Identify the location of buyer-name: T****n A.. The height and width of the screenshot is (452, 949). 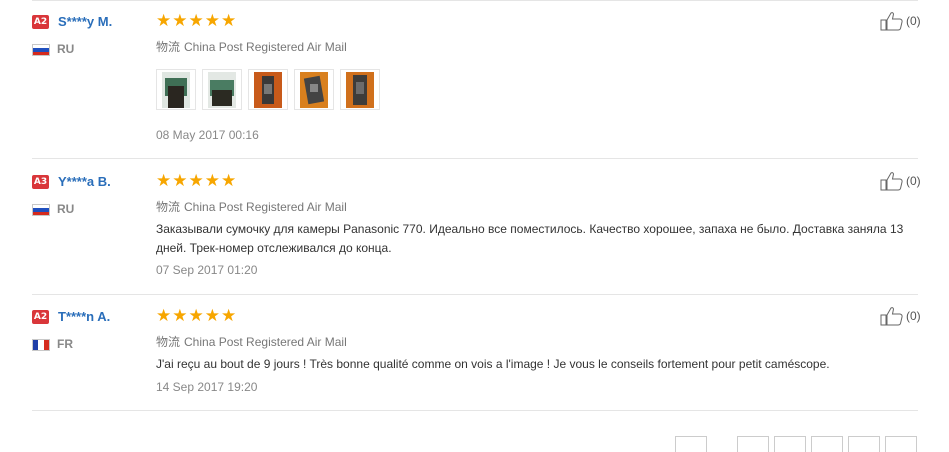
(84, 316).